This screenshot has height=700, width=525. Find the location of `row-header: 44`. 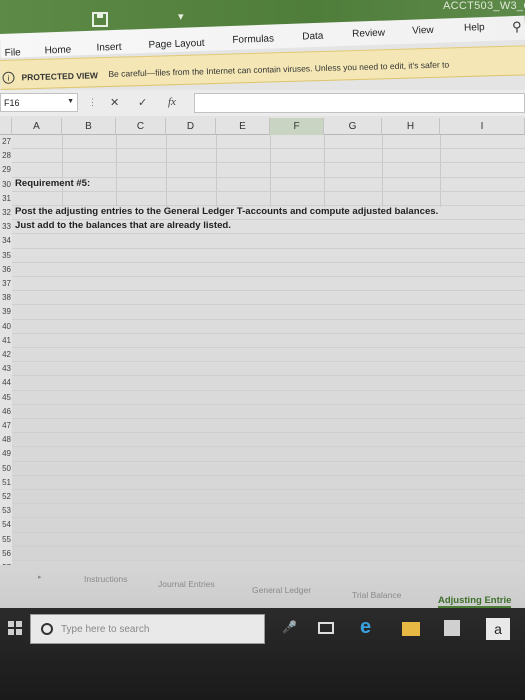

row-header: 44 is located at coordinates (6, 383).